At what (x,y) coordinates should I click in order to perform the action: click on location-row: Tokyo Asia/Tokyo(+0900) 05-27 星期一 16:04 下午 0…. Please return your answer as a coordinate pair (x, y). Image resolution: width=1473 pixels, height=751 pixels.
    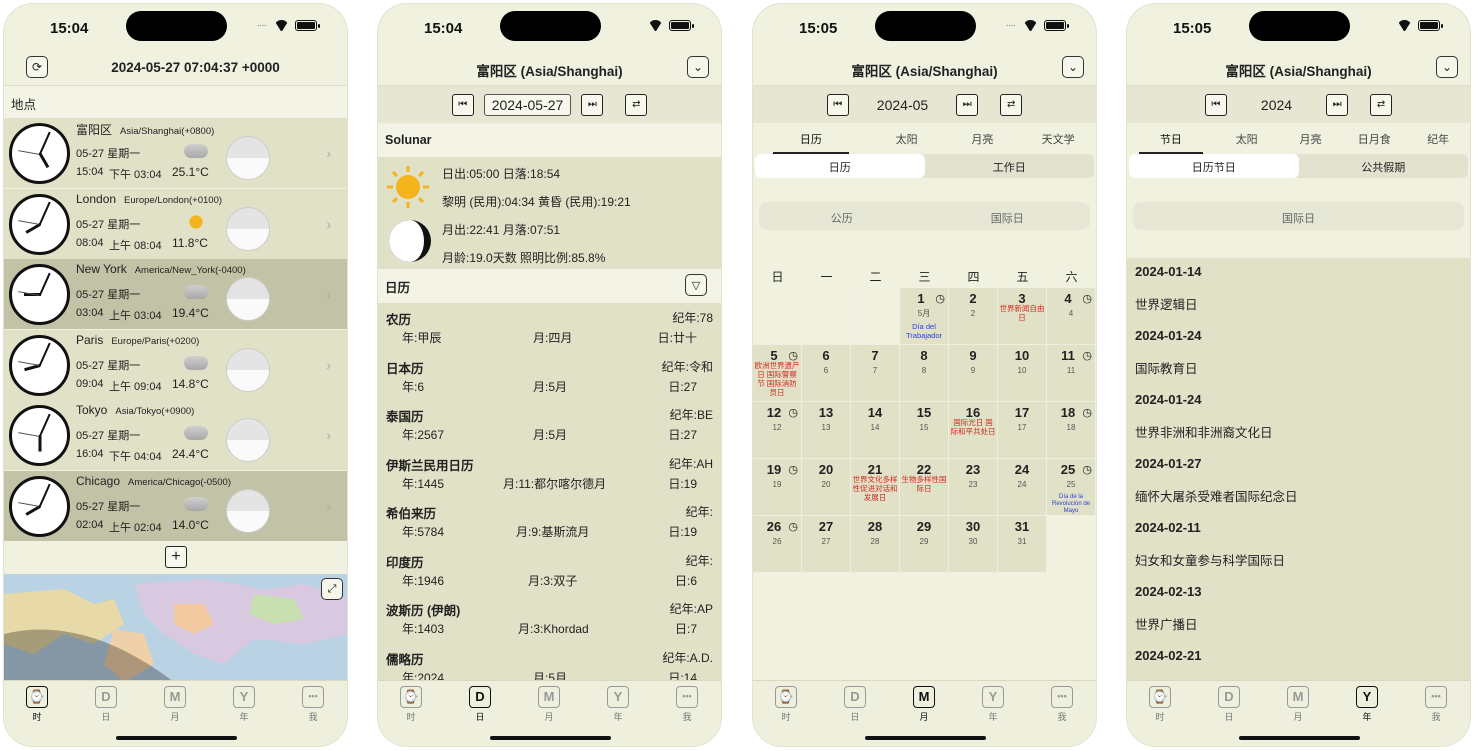
    Looking at the image, I should click on (175, 435).